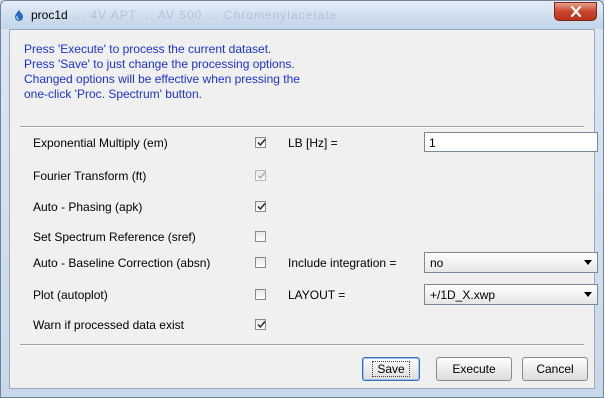 Image resolution: width=604 pixels, height=398 pixels. What do you see at coordinates (100, 143) in the screenshot?
I see `option-label: Exponential Multiply (em)` at bounding box center [100, 143].